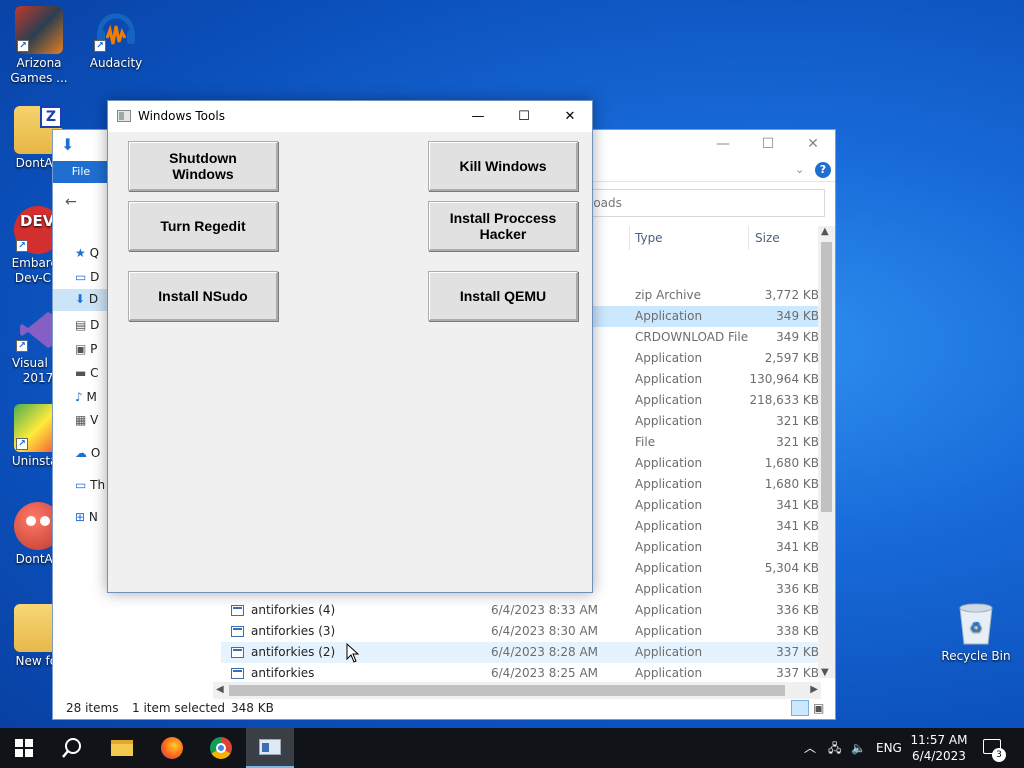 The width and height of the screenshot is (1024, 768). What do you see at coordinates (976, 624) in the screenshot?
I see `recycle-bin-icon: ♻` at bounding box center [976, 624].